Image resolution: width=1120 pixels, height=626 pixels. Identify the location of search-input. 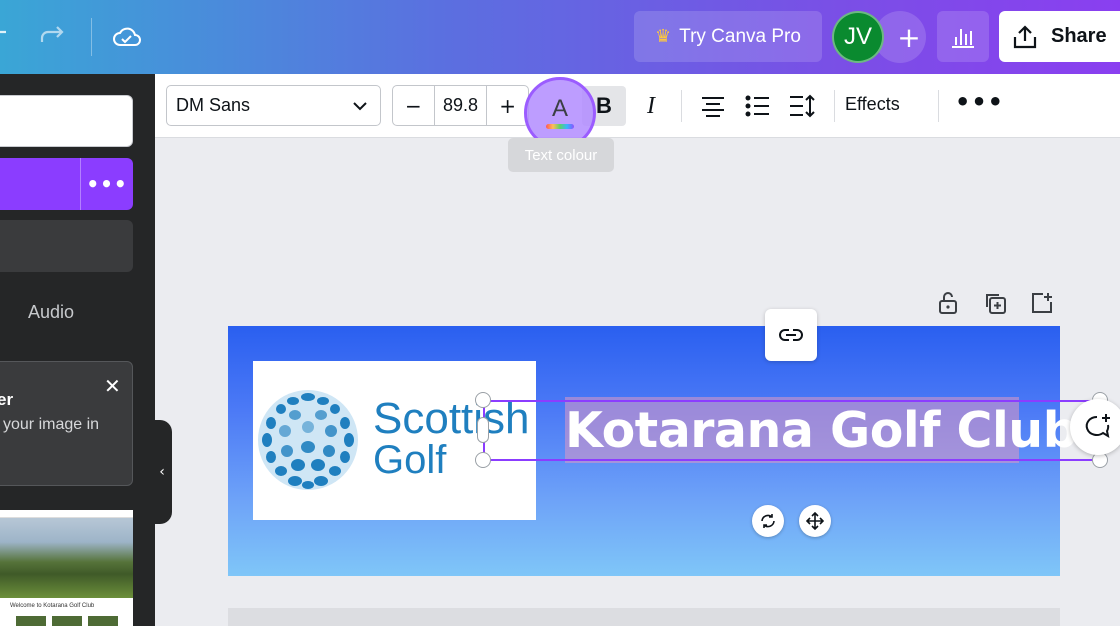
(66, 121).